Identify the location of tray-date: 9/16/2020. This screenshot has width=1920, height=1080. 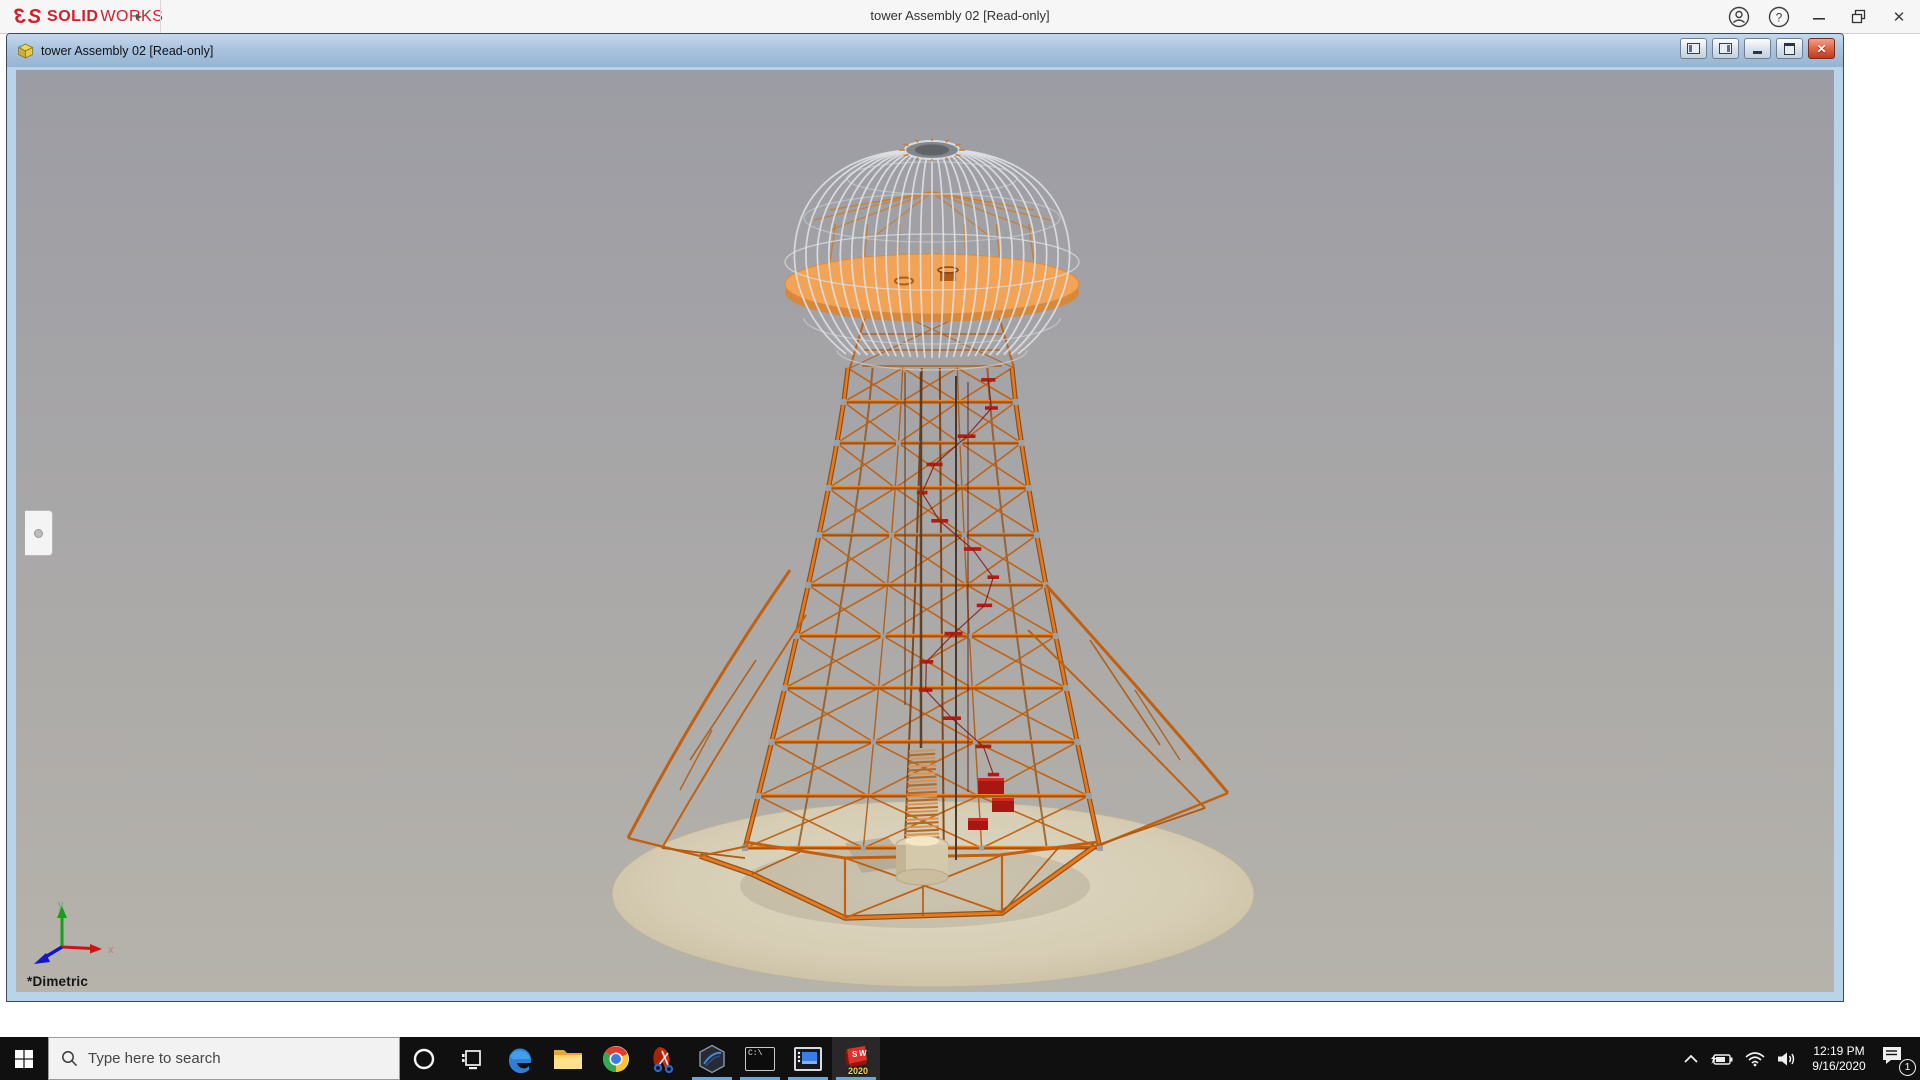
(1839, 1065).